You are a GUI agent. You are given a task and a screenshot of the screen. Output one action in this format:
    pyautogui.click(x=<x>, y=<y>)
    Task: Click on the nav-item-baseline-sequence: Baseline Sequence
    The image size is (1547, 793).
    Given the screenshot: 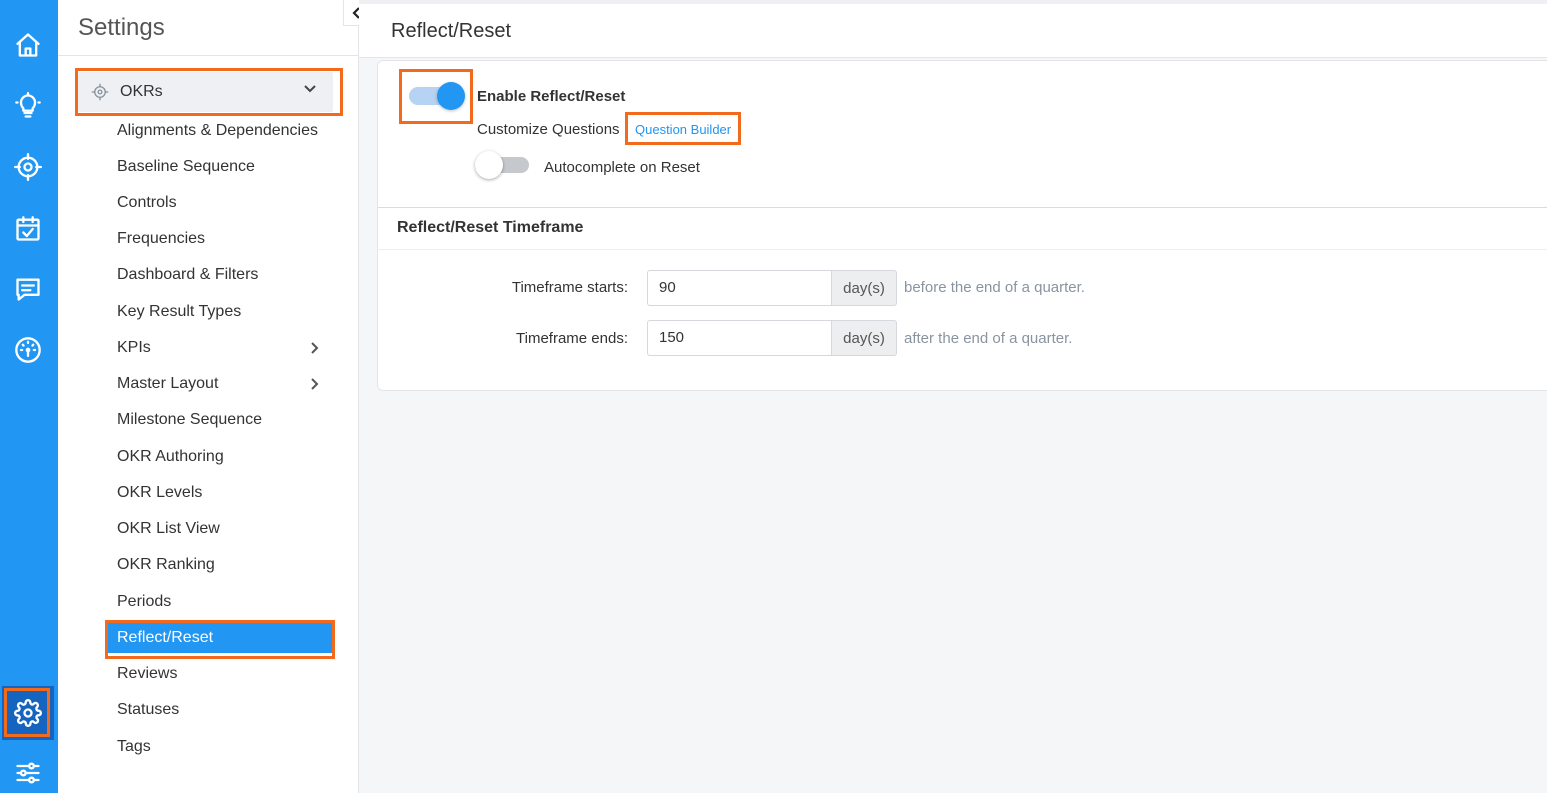 What is the action you would take?
    pyautogui.click(x=219, y=167)
    